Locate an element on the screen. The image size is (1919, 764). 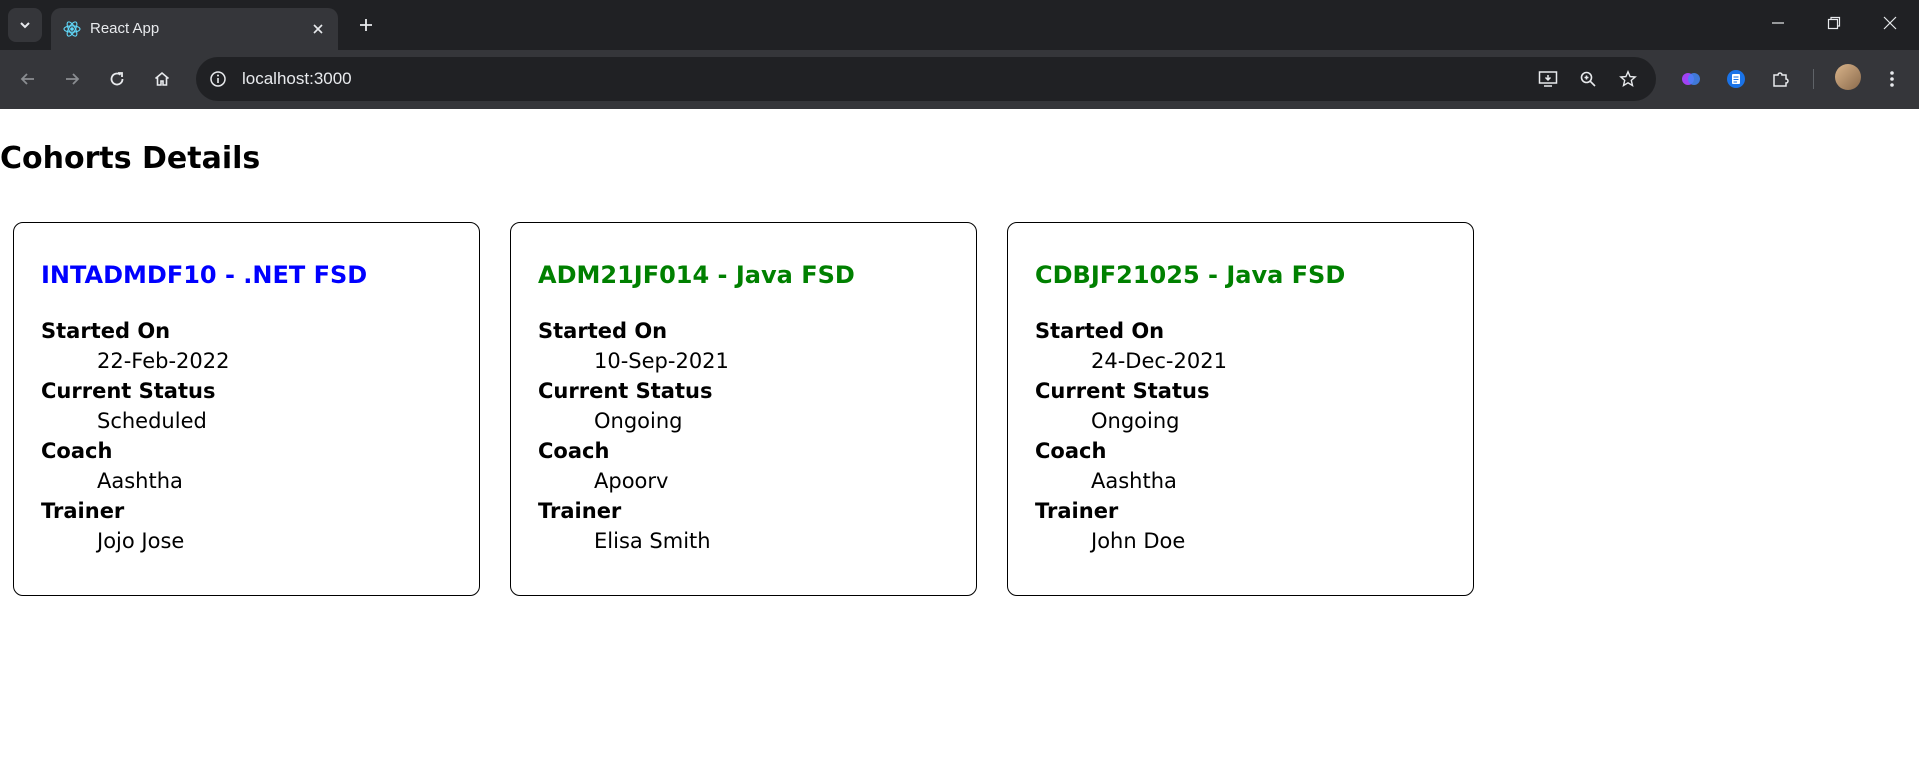
restore-button is located at coordinates (1834, 23).